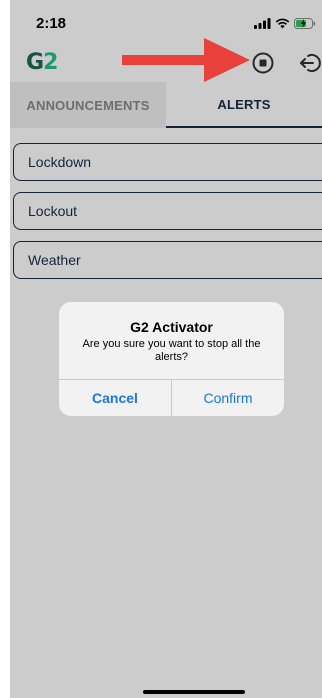 The width and height of the screenshot is (322, 698). I want to click on dialog-actions: Cancel Confirm, so click(171, 397).